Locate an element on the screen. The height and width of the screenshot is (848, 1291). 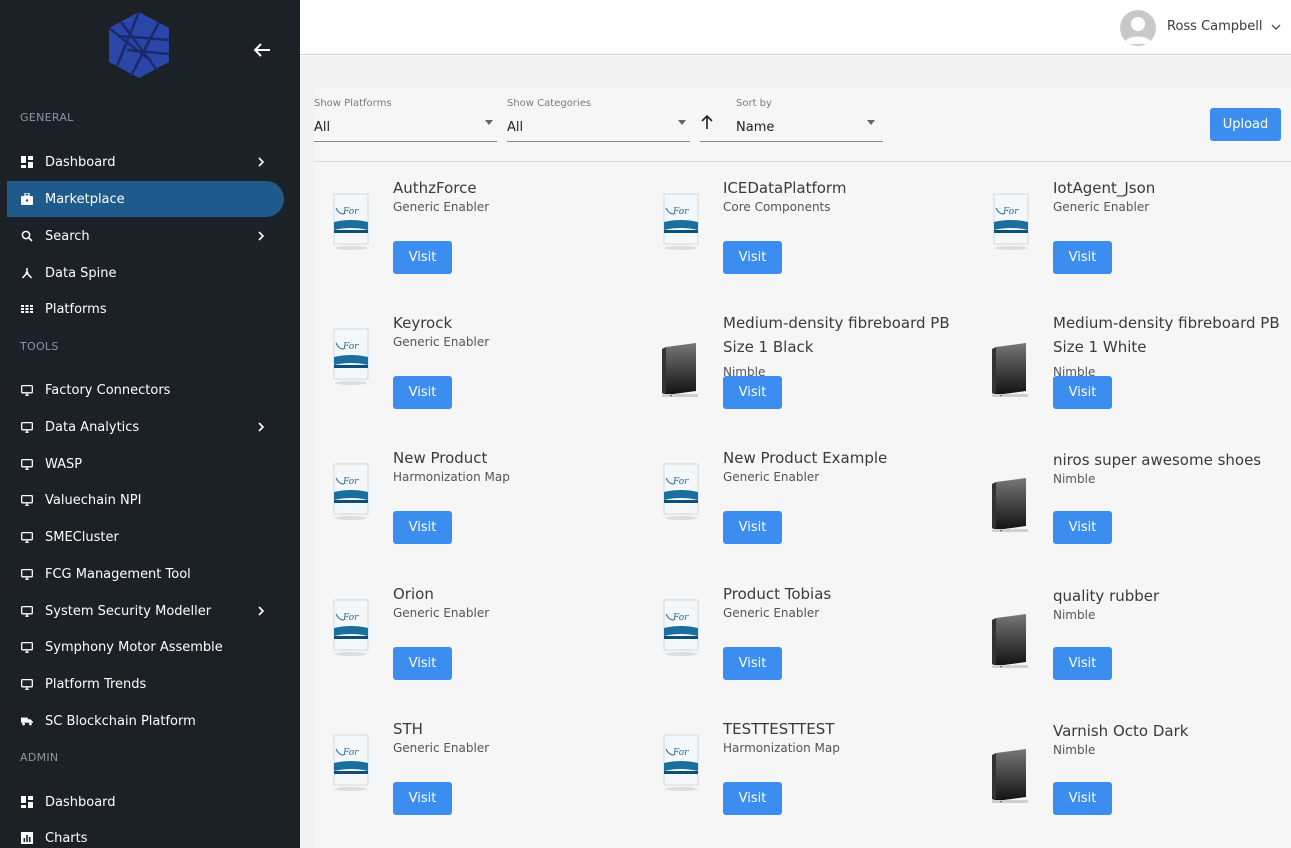
sidebar-item-label: Data Spine is located at coordinates (81, 273).